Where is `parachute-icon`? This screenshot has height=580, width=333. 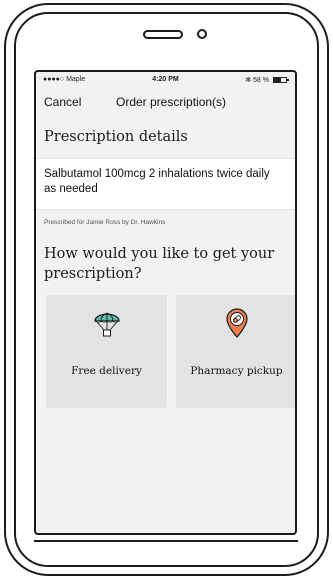
parachute-icon is located at coordinates (107, 324).